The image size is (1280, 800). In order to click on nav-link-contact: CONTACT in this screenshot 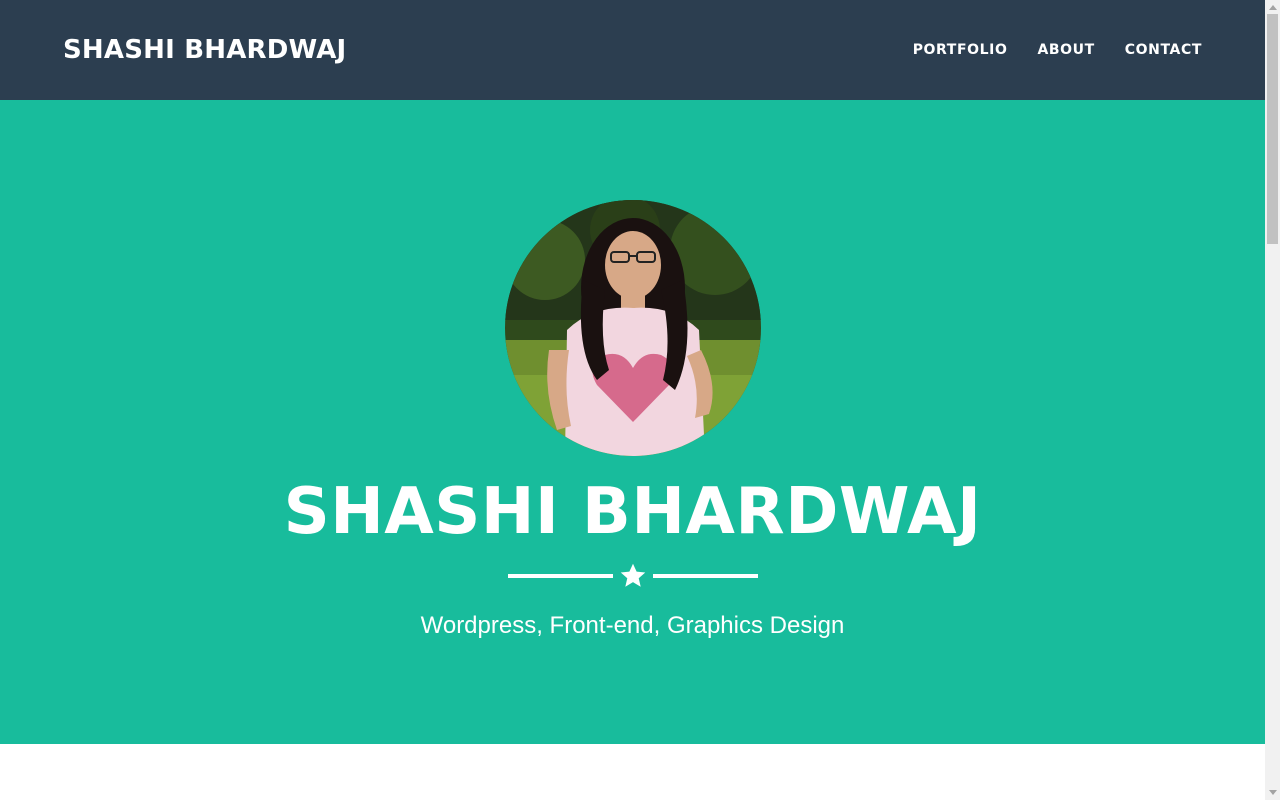, I will do `click(1163, 50)`.